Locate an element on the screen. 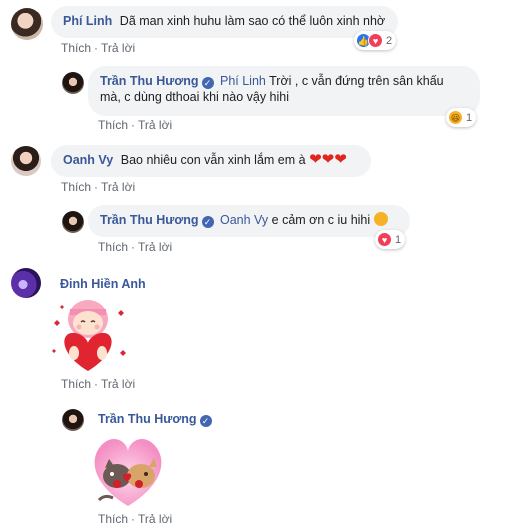 This screenshot has height=525, width=513. comment-text: e cảm ơn c iu hihi is located at coordinates (319, 220).